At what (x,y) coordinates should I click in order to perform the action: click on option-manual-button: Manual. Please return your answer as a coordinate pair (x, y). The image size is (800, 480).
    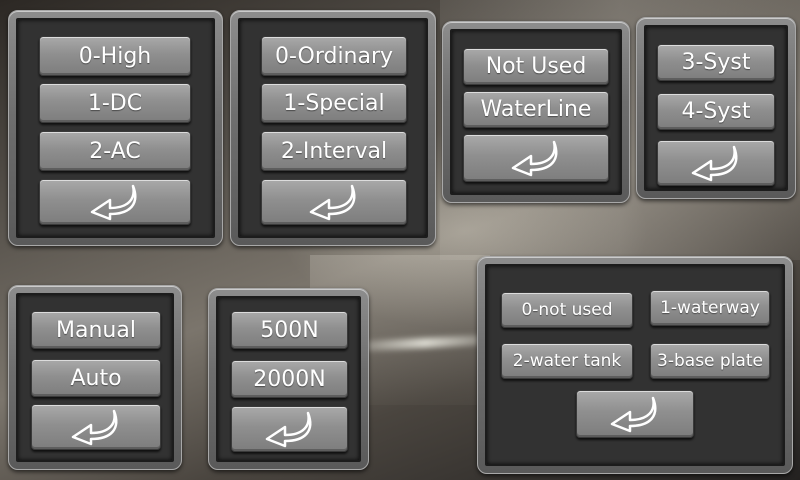
    Looking at the image, I should click on (96, 330).